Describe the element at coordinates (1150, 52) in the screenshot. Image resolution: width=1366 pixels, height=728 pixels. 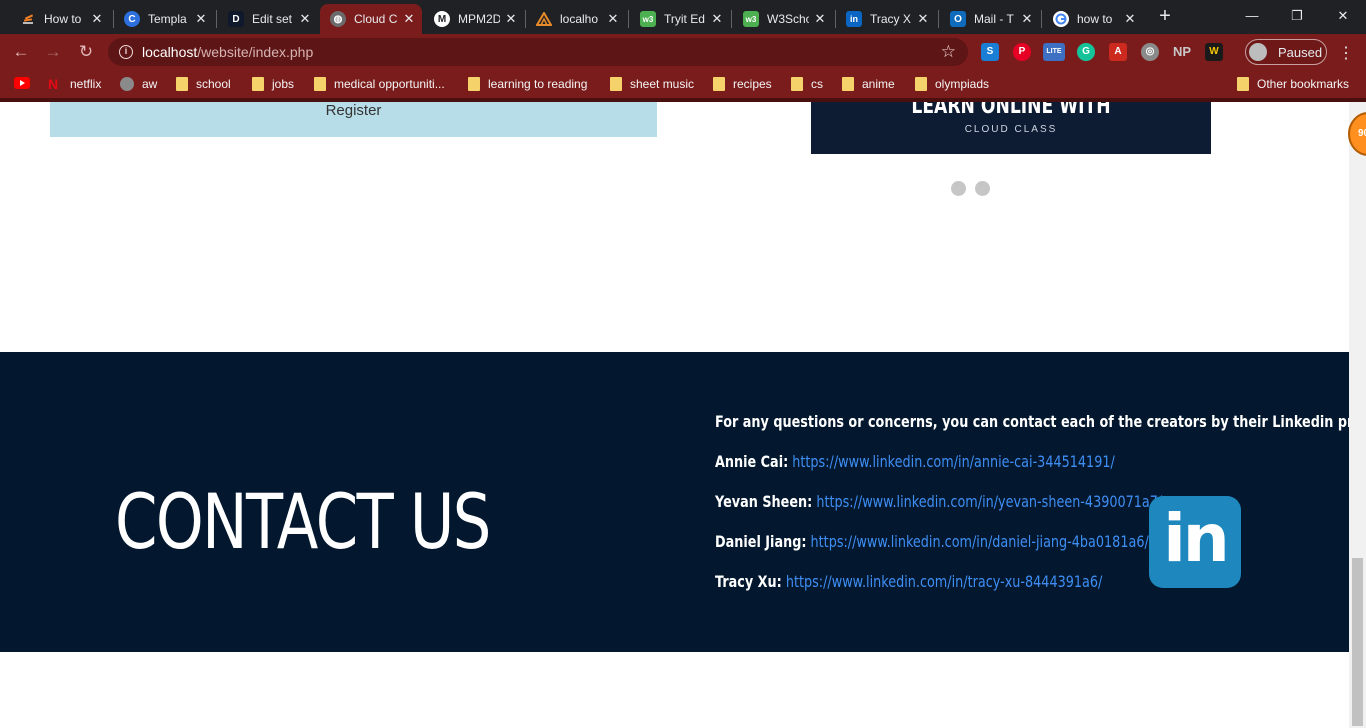
I see `discord-icon: ◎` at that location.